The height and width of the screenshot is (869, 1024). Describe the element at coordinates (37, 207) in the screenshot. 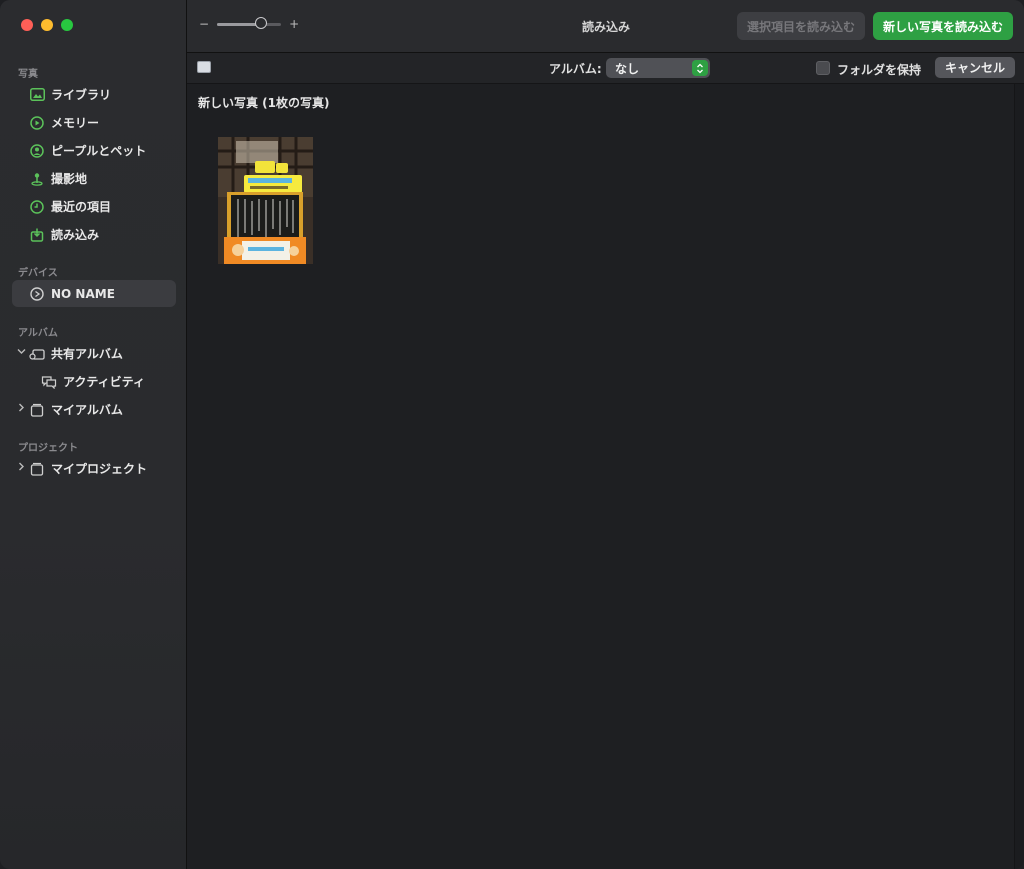

I see `recents-icon` at that location.